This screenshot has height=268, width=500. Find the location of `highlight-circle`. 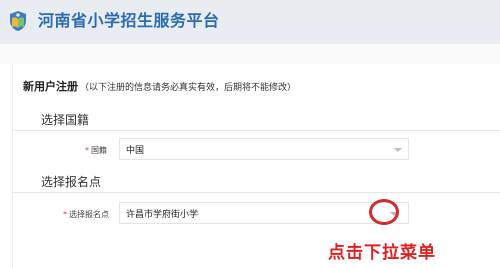

highlight-circle is located at coordinates (384, 212).